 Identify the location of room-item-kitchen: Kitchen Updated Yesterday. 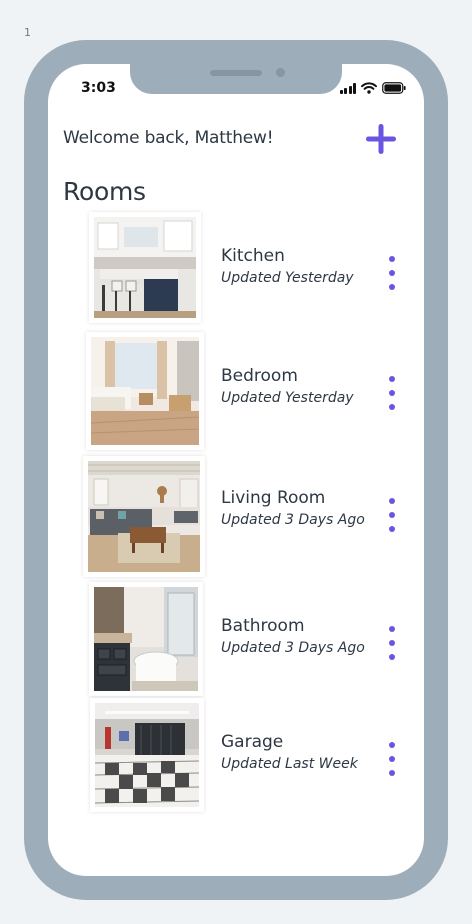
(236, 270).